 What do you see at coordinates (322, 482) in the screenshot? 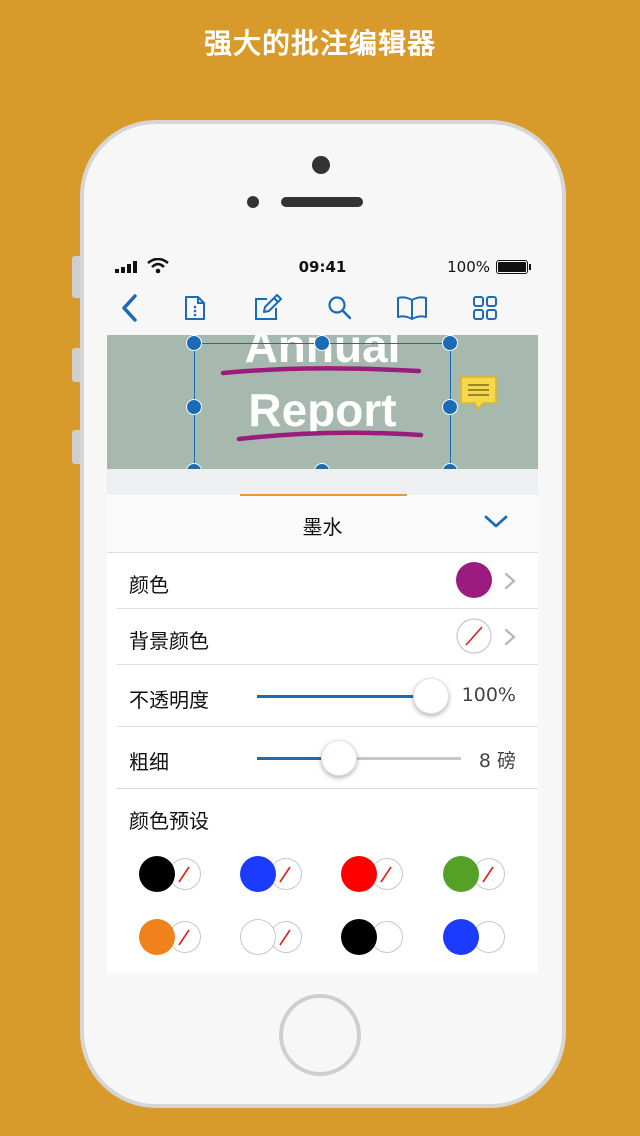
I see `page-bottom-strip` at bounding box center [322, 482].